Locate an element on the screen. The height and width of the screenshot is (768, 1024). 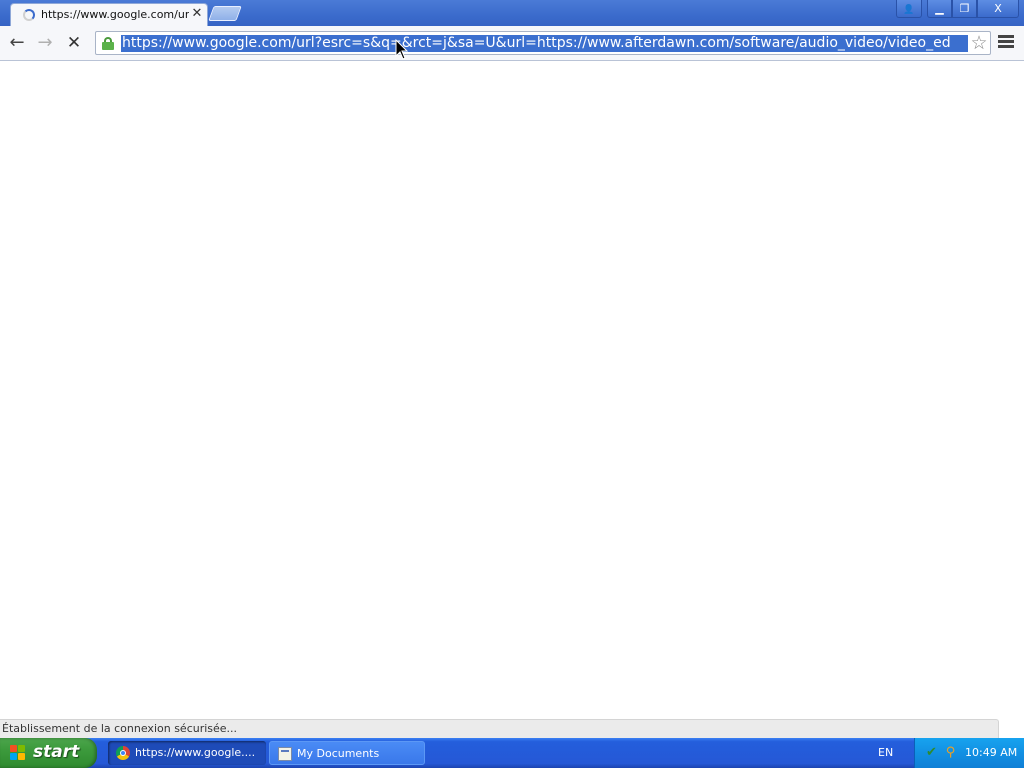
start-button: start is located at coordinates (48, 753).